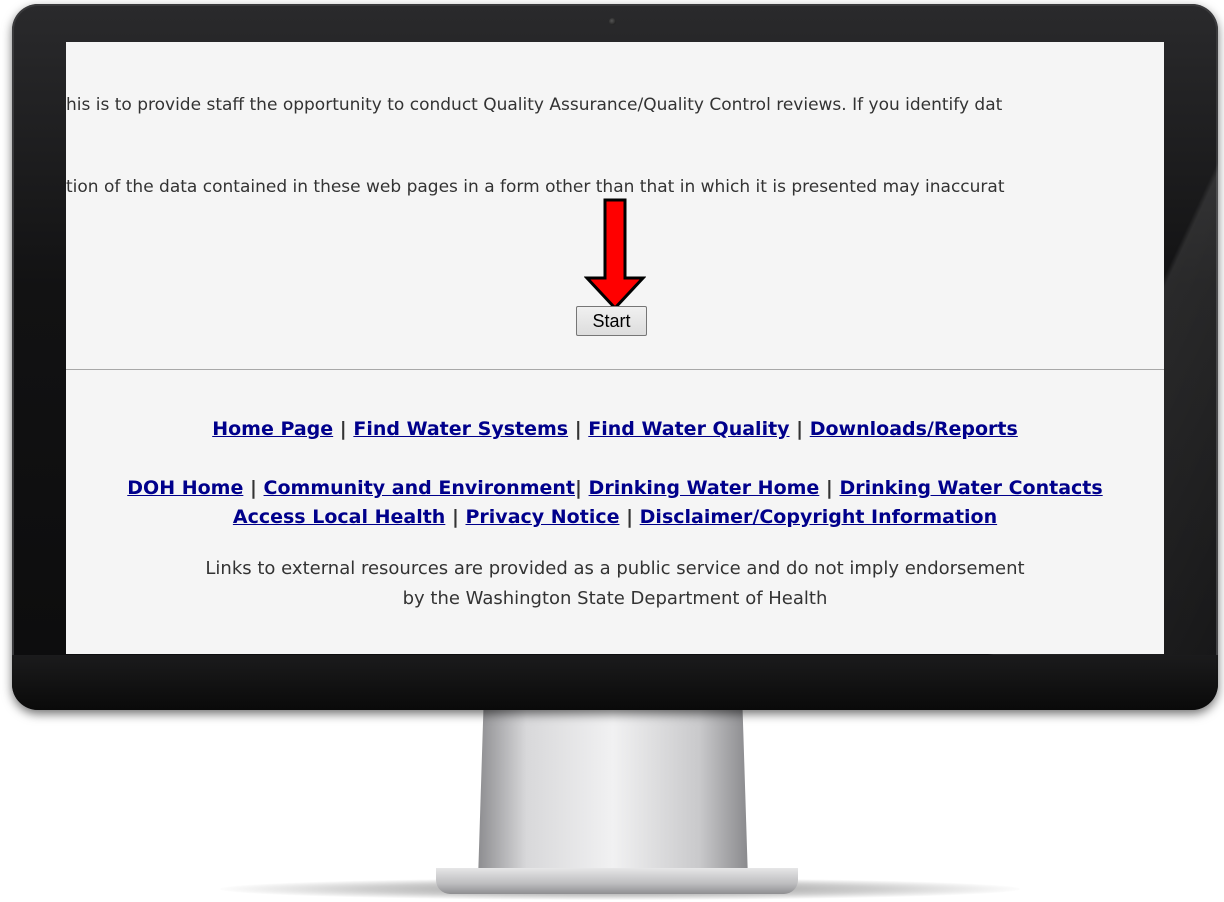  I want to click on disclaimer-copyright-link: Disclaimer/Copyright Information, so click(818, 517).